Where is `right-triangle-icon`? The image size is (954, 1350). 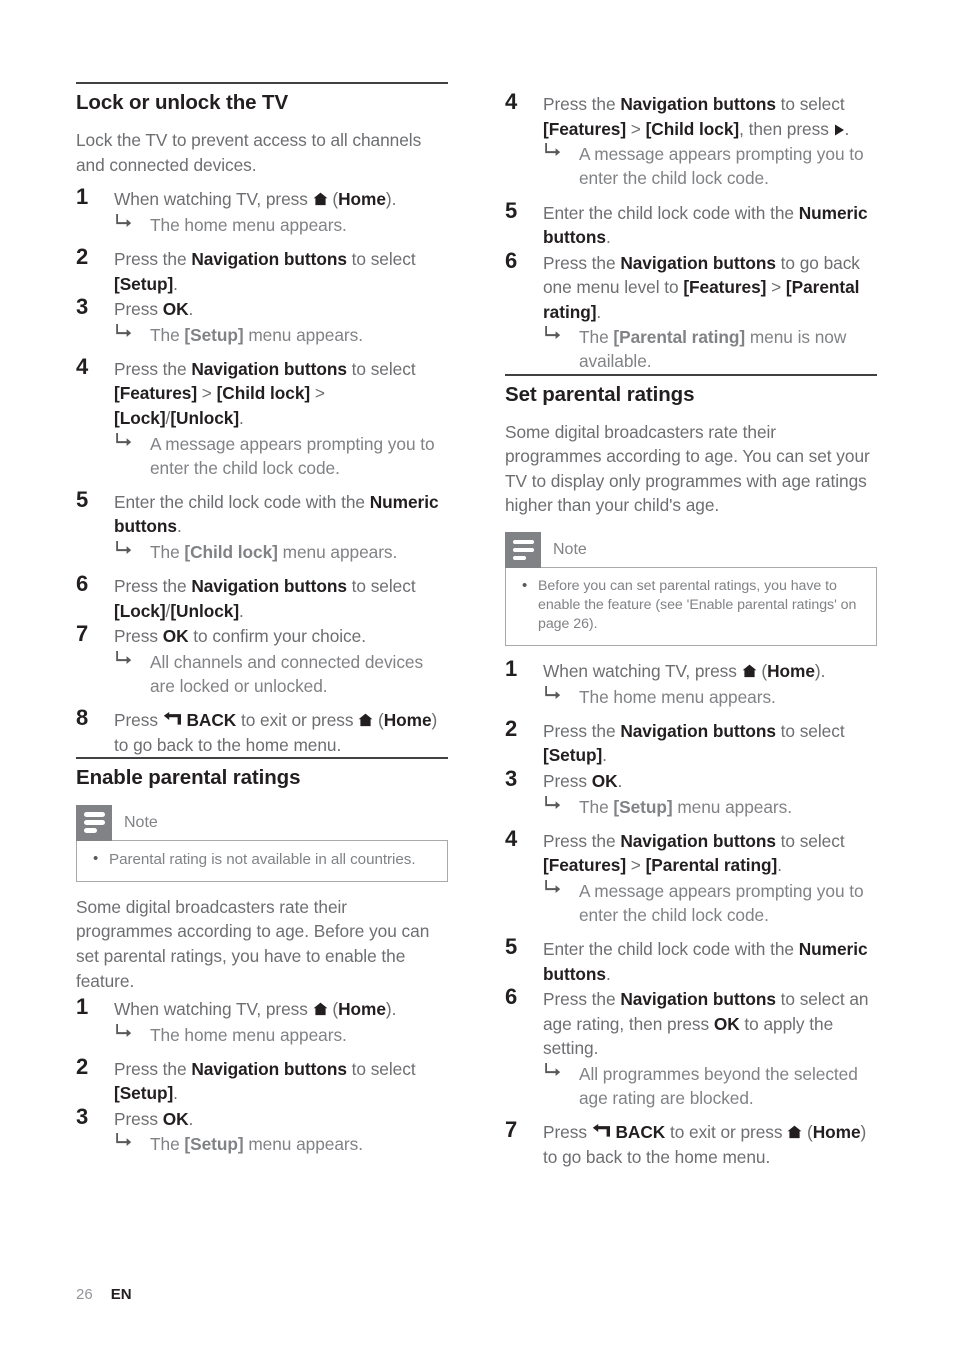
right-triangle-icon is located at coordinates (839, 130).